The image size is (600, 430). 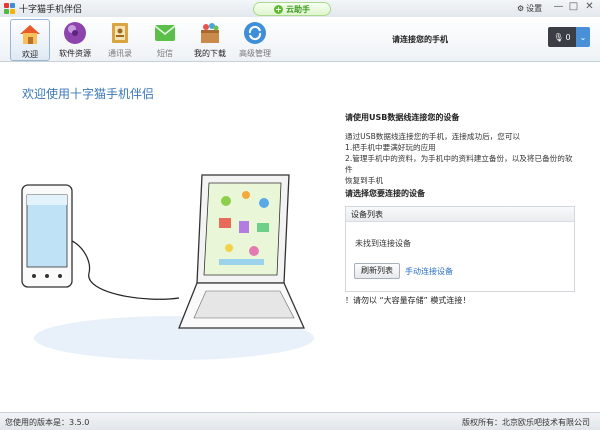 What do you see at coordinates (51, 10) in the screenshot?
I see `window-title: 十字猫手机伴侣` at bounding box center [51, 10].